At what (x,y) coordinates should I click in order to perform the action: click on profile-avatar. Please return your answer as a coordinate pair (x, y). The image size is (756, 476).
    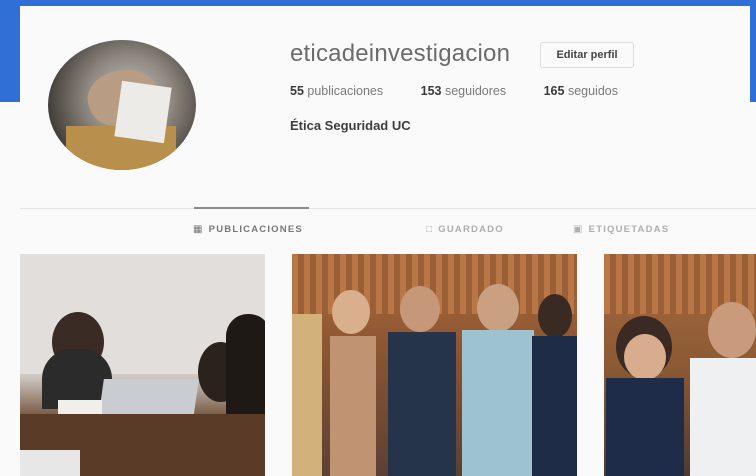
    Looking at the image, I should click on (122, 105).